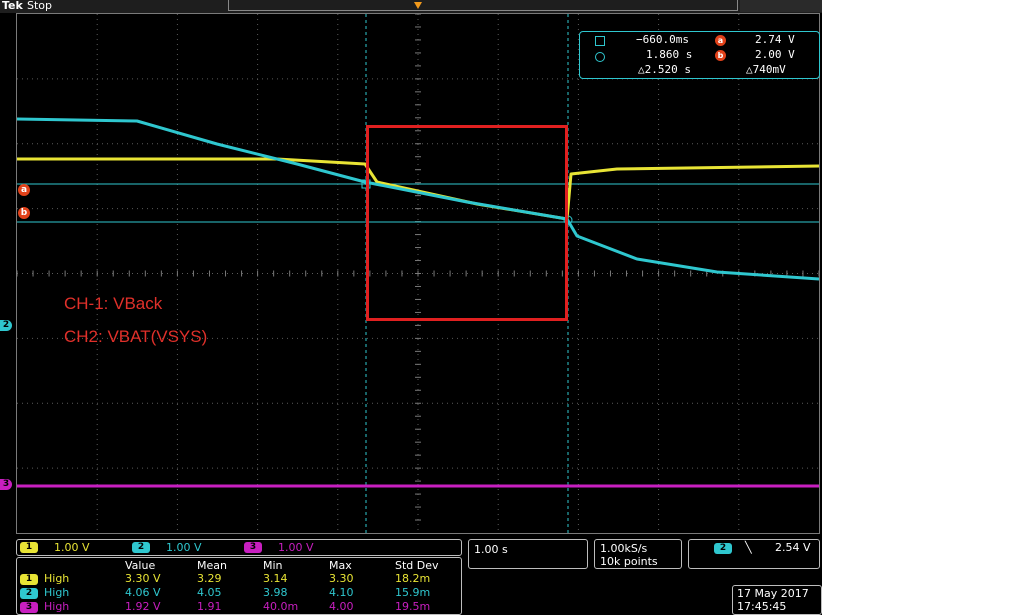  Describe the element at coordinates (341, 606) in the screenshot. I see `meas-max: 4.00` at that location.